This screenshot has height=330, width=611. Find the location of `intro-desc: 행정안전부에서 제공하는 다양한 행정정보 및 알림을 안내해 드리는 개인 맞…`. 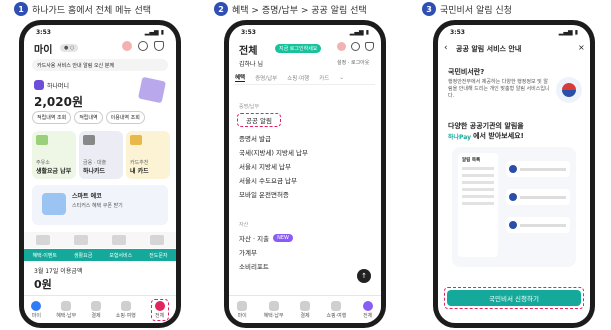

intro-desc: 행정안전부에서 제공하는 다양한 행정정보 및 알림을 안내해 드리는 개인 맞… is located at coordinates (499, 89).